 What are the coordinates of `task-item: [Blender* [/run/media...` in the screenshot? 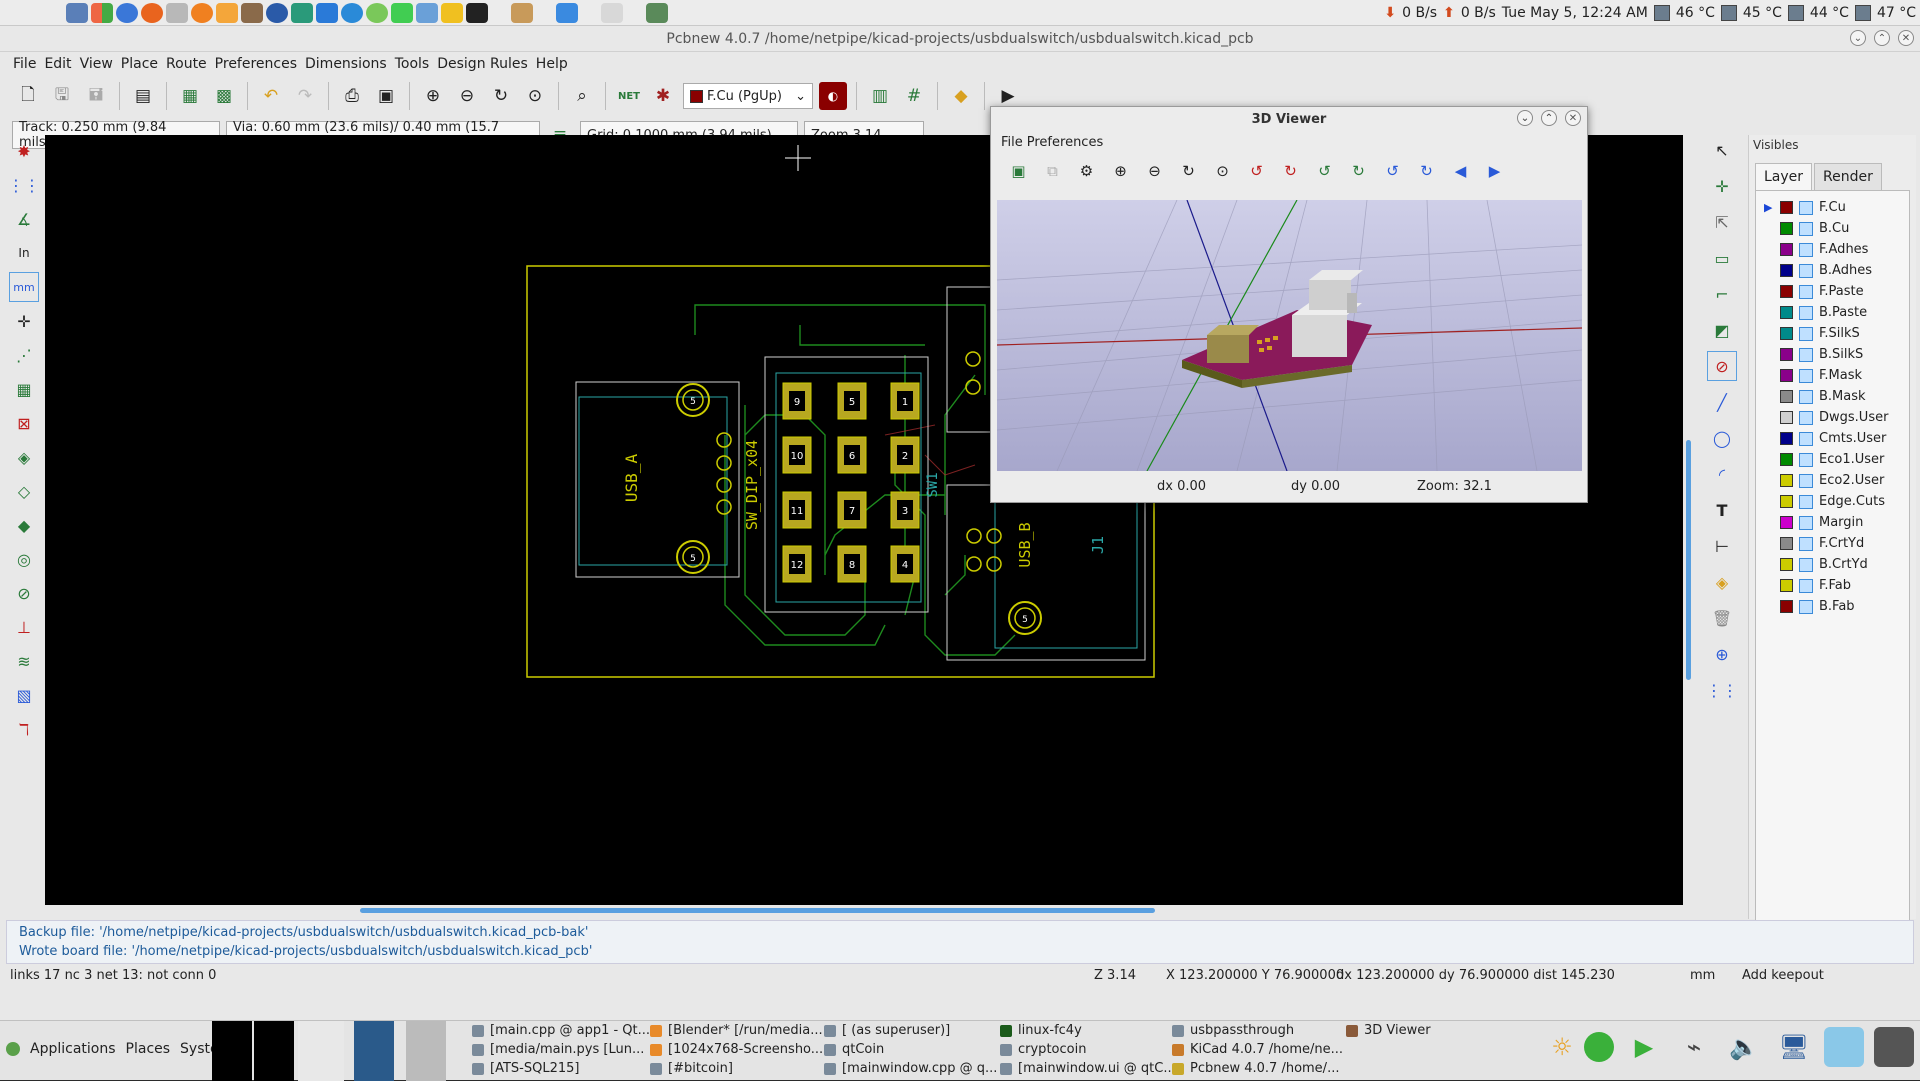 It's located at (736, 1030).